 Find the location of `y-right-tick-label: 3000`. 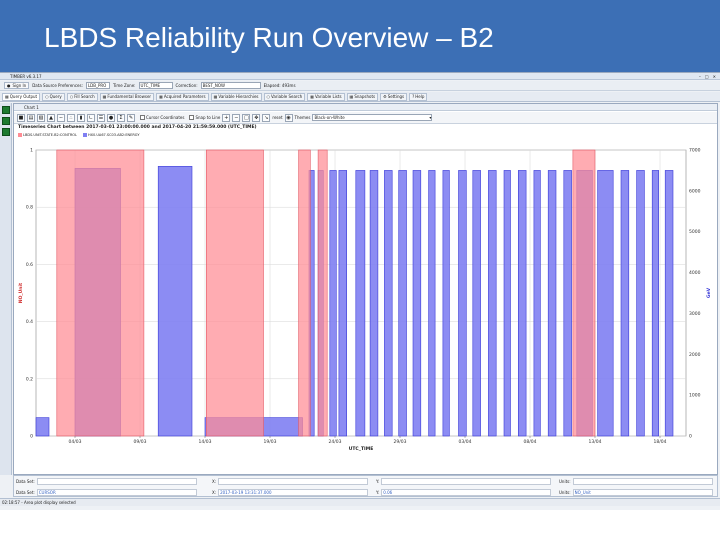

y-right-tick-label: 3000 is located at coordinates (695, 314).